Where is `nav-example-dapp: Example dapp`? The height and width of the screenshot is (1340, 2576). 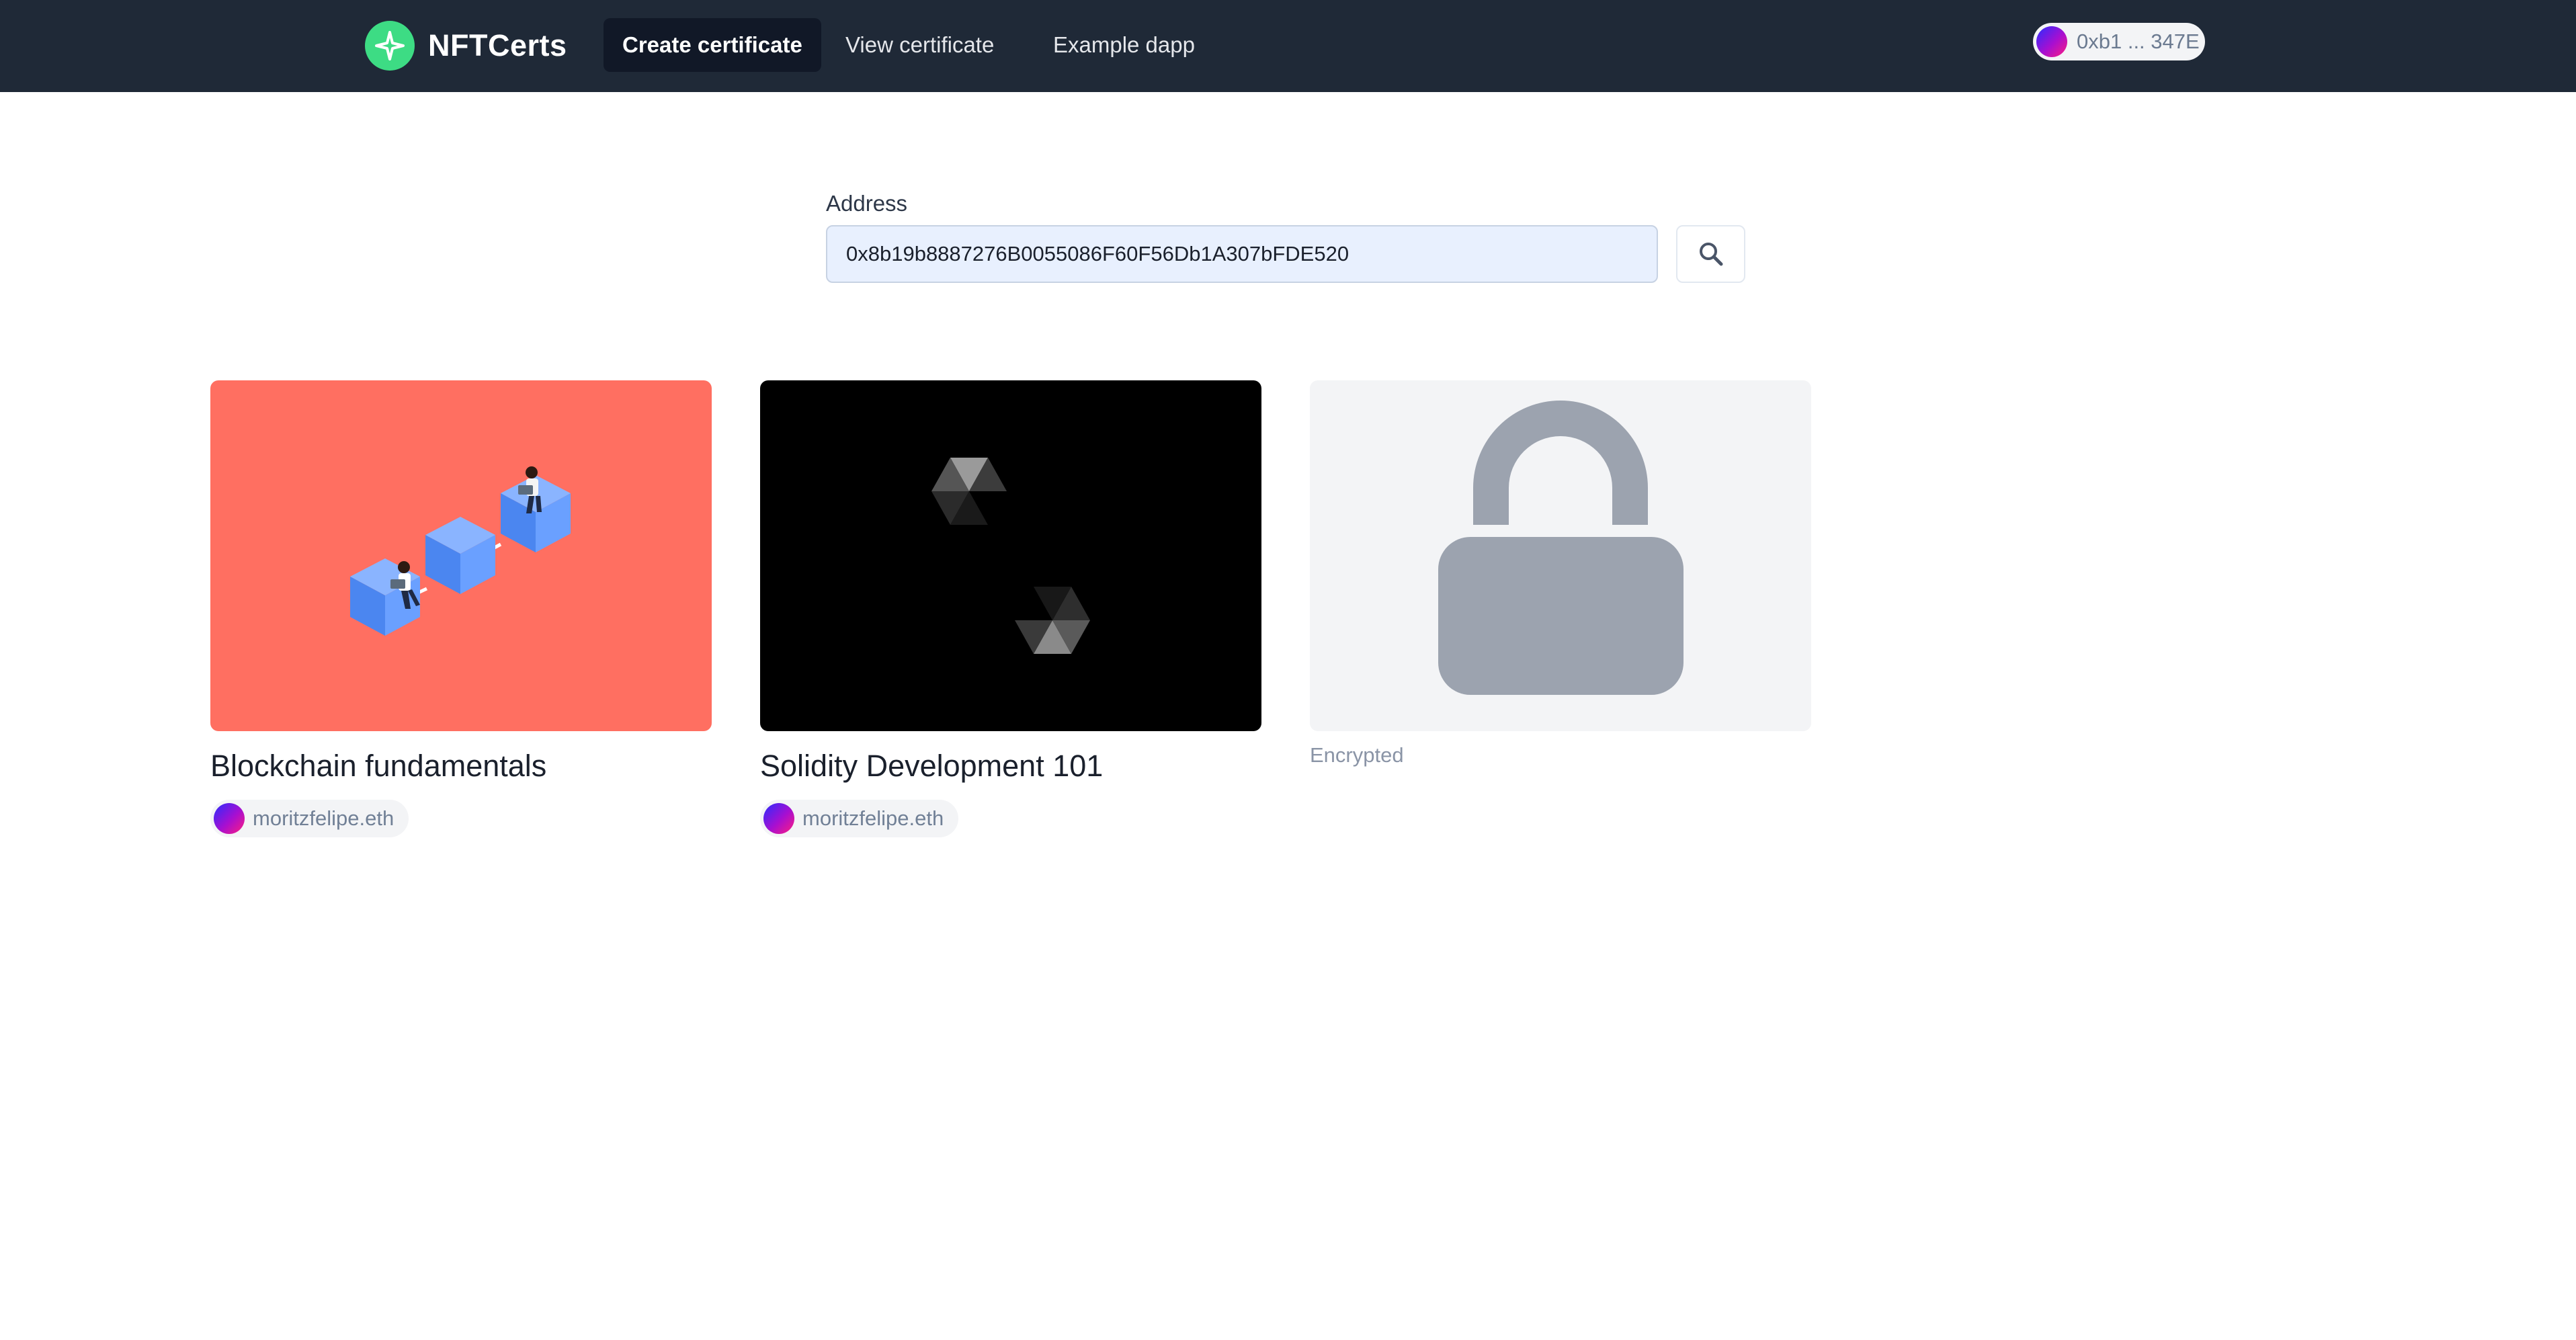
nav-example-dapp: Example dapp is located at coordinates (1124, 45).